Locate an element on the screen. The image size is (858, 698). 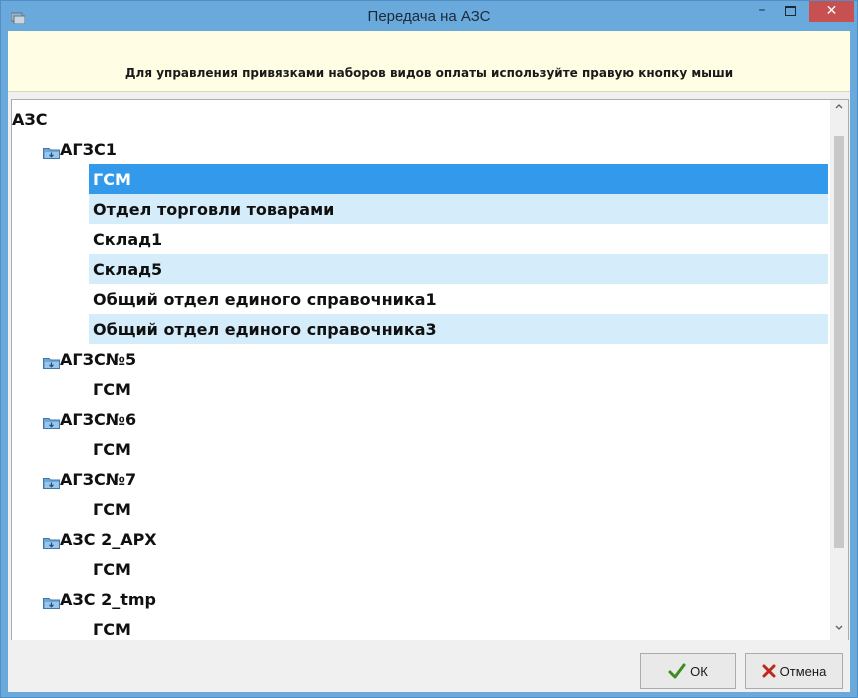
checkmark-icon is located at coordinates (677, 671).